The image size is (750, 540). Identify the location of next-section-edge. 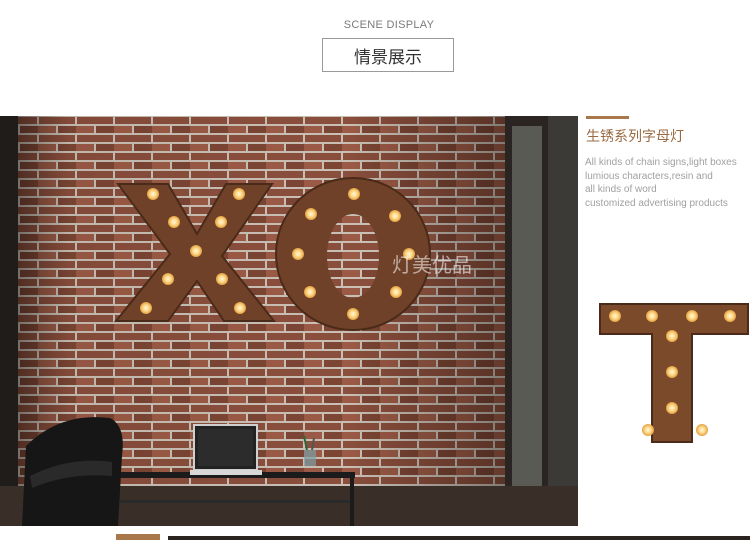
(459, 538).